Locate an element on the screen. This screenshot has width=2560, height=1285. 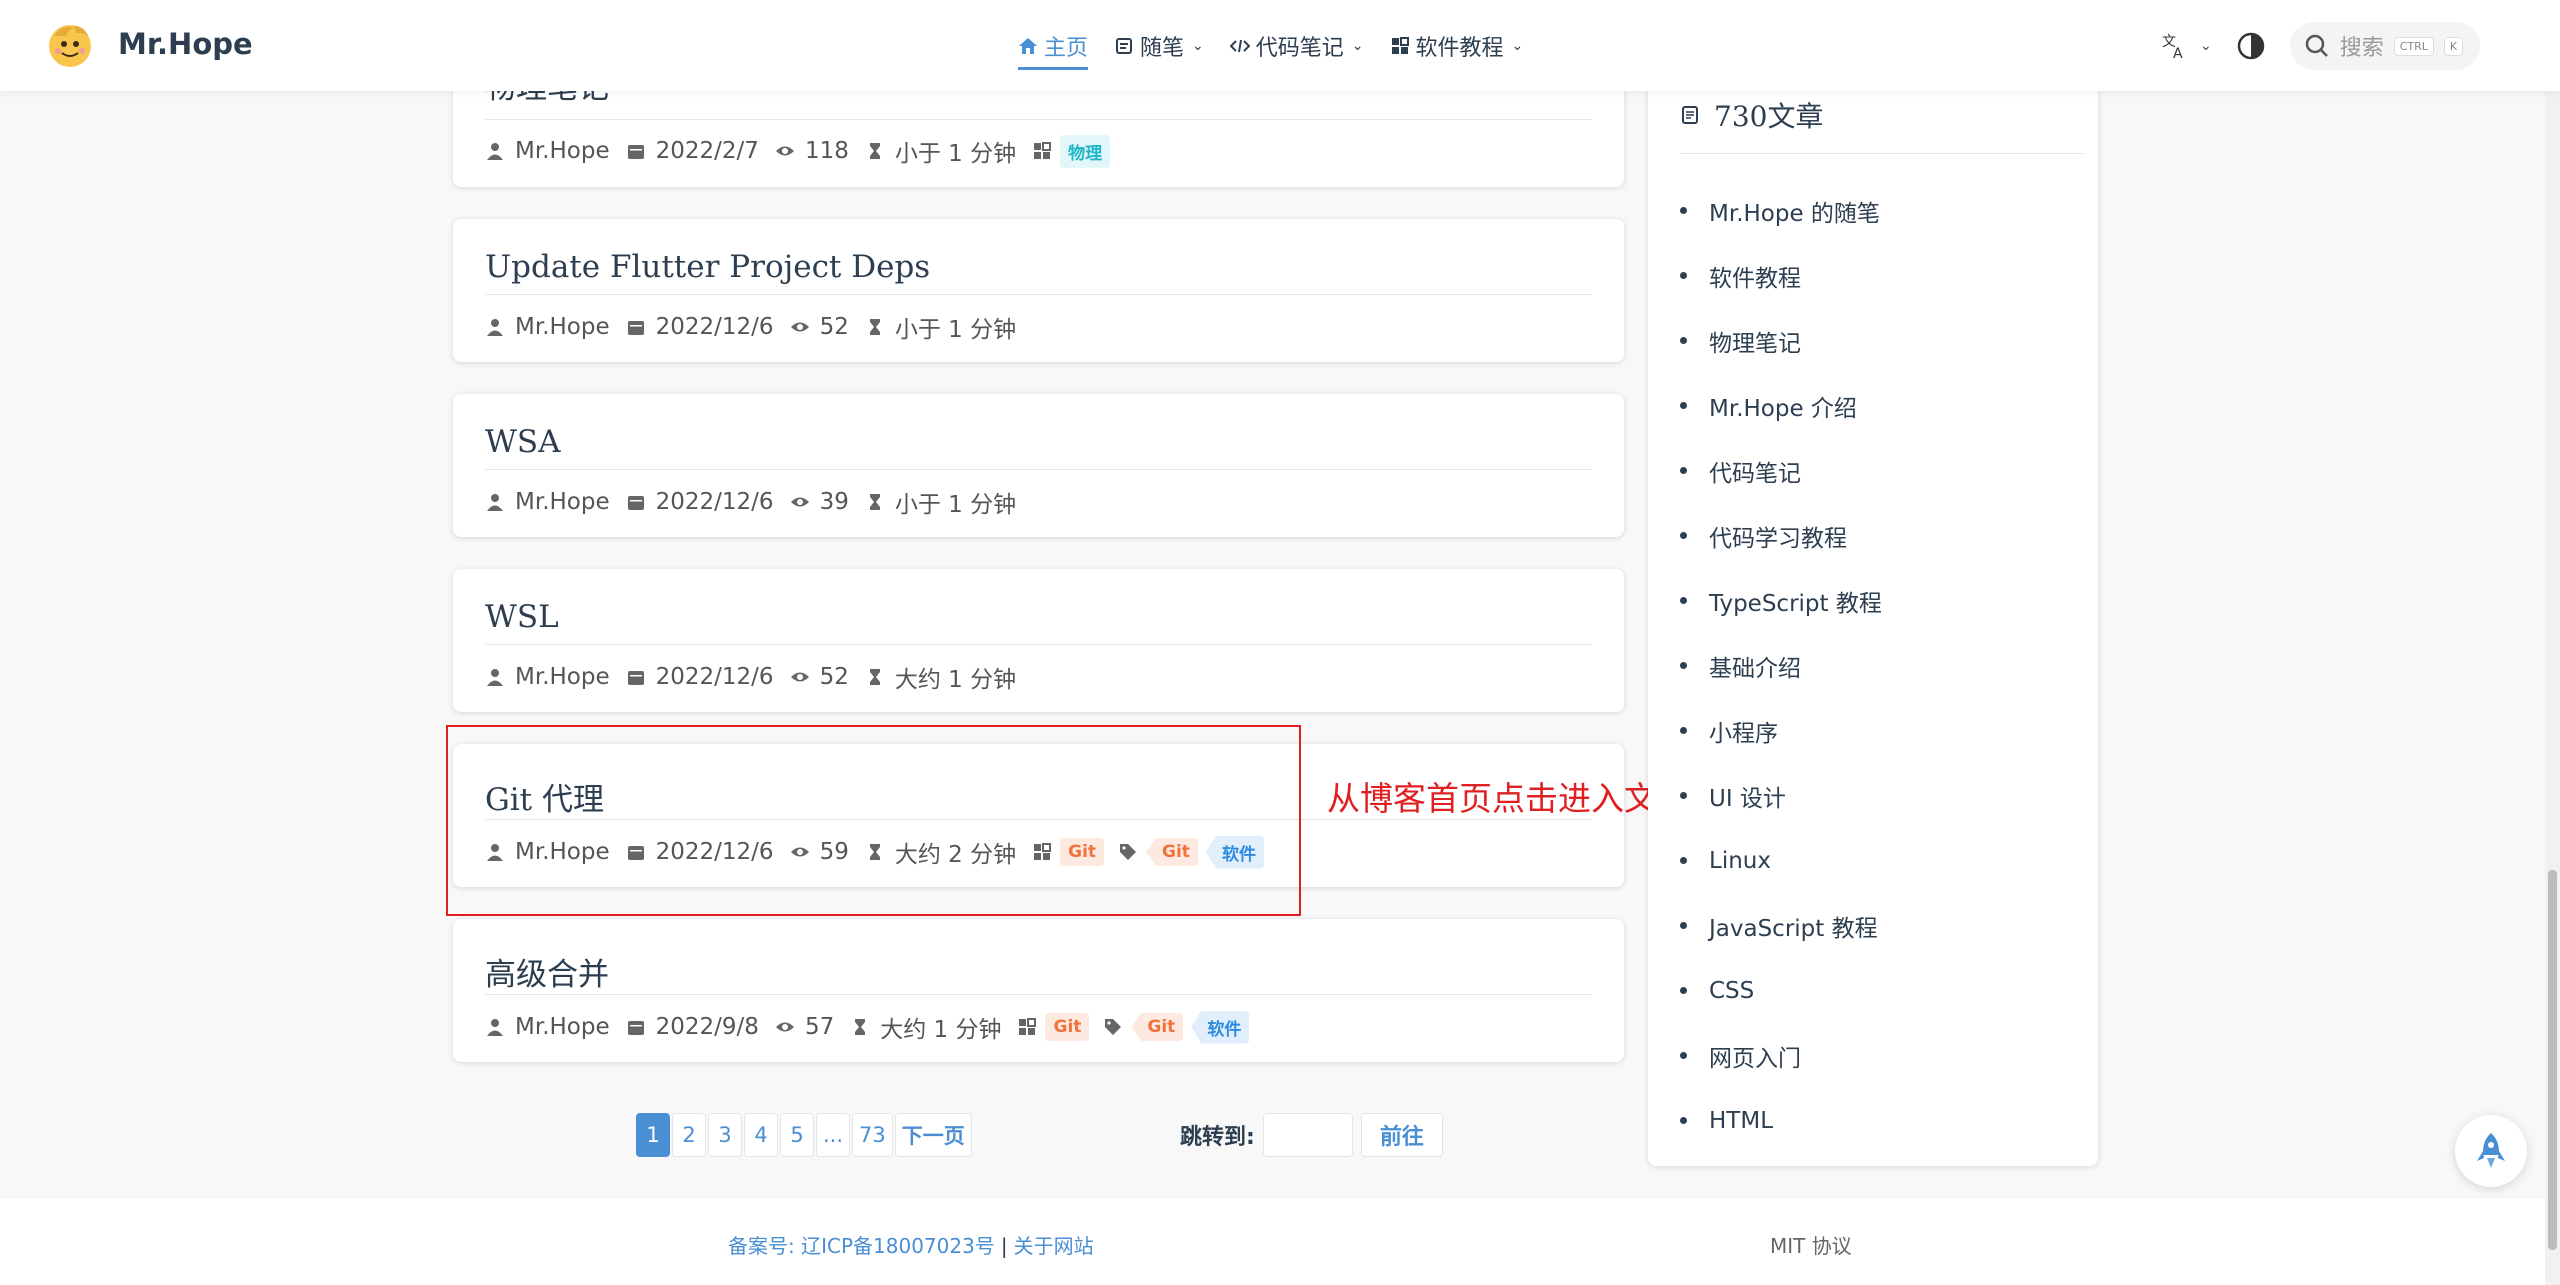
sidebar-item: 物理笔记 is located at coordinates (1781, 340).